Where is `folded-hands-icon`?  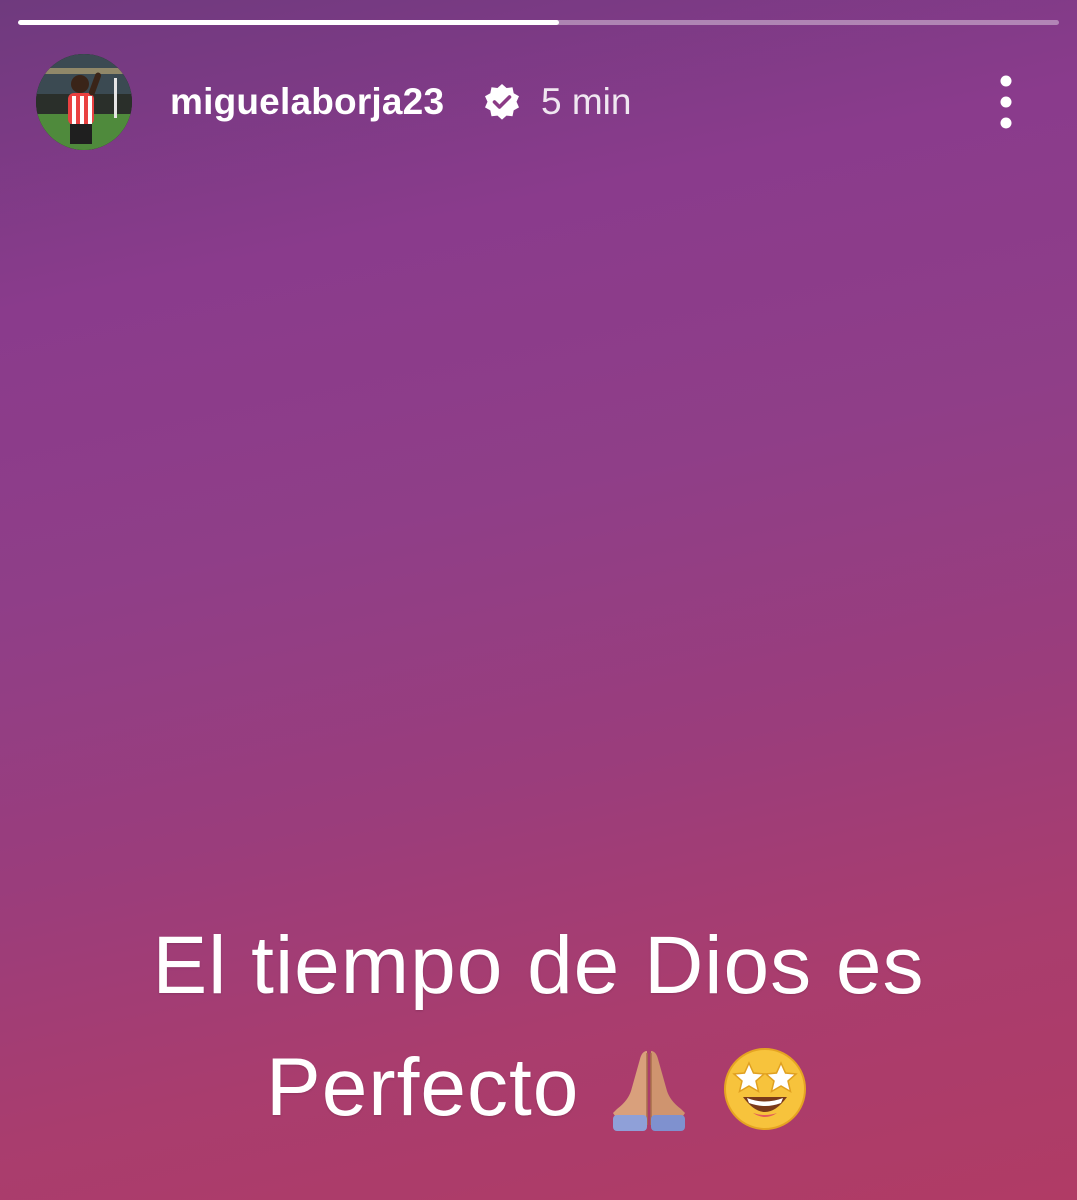 folded-hands-icon is located at coordinates (649, 1087).